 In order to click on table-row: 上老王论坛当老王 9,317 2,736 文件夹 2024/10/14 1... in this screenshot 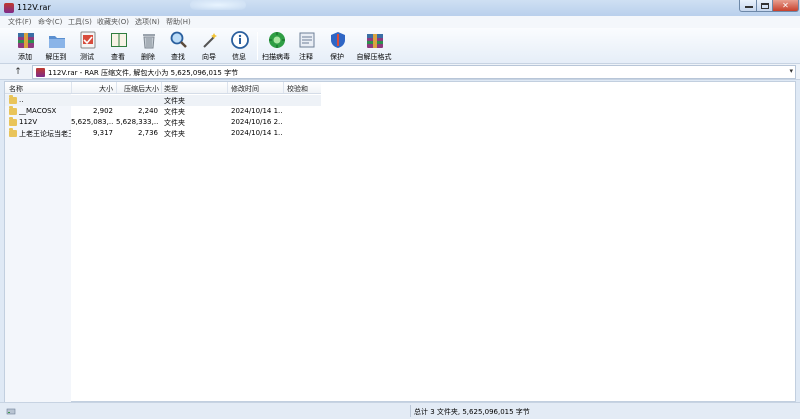, I will do `click(163, 133)`.